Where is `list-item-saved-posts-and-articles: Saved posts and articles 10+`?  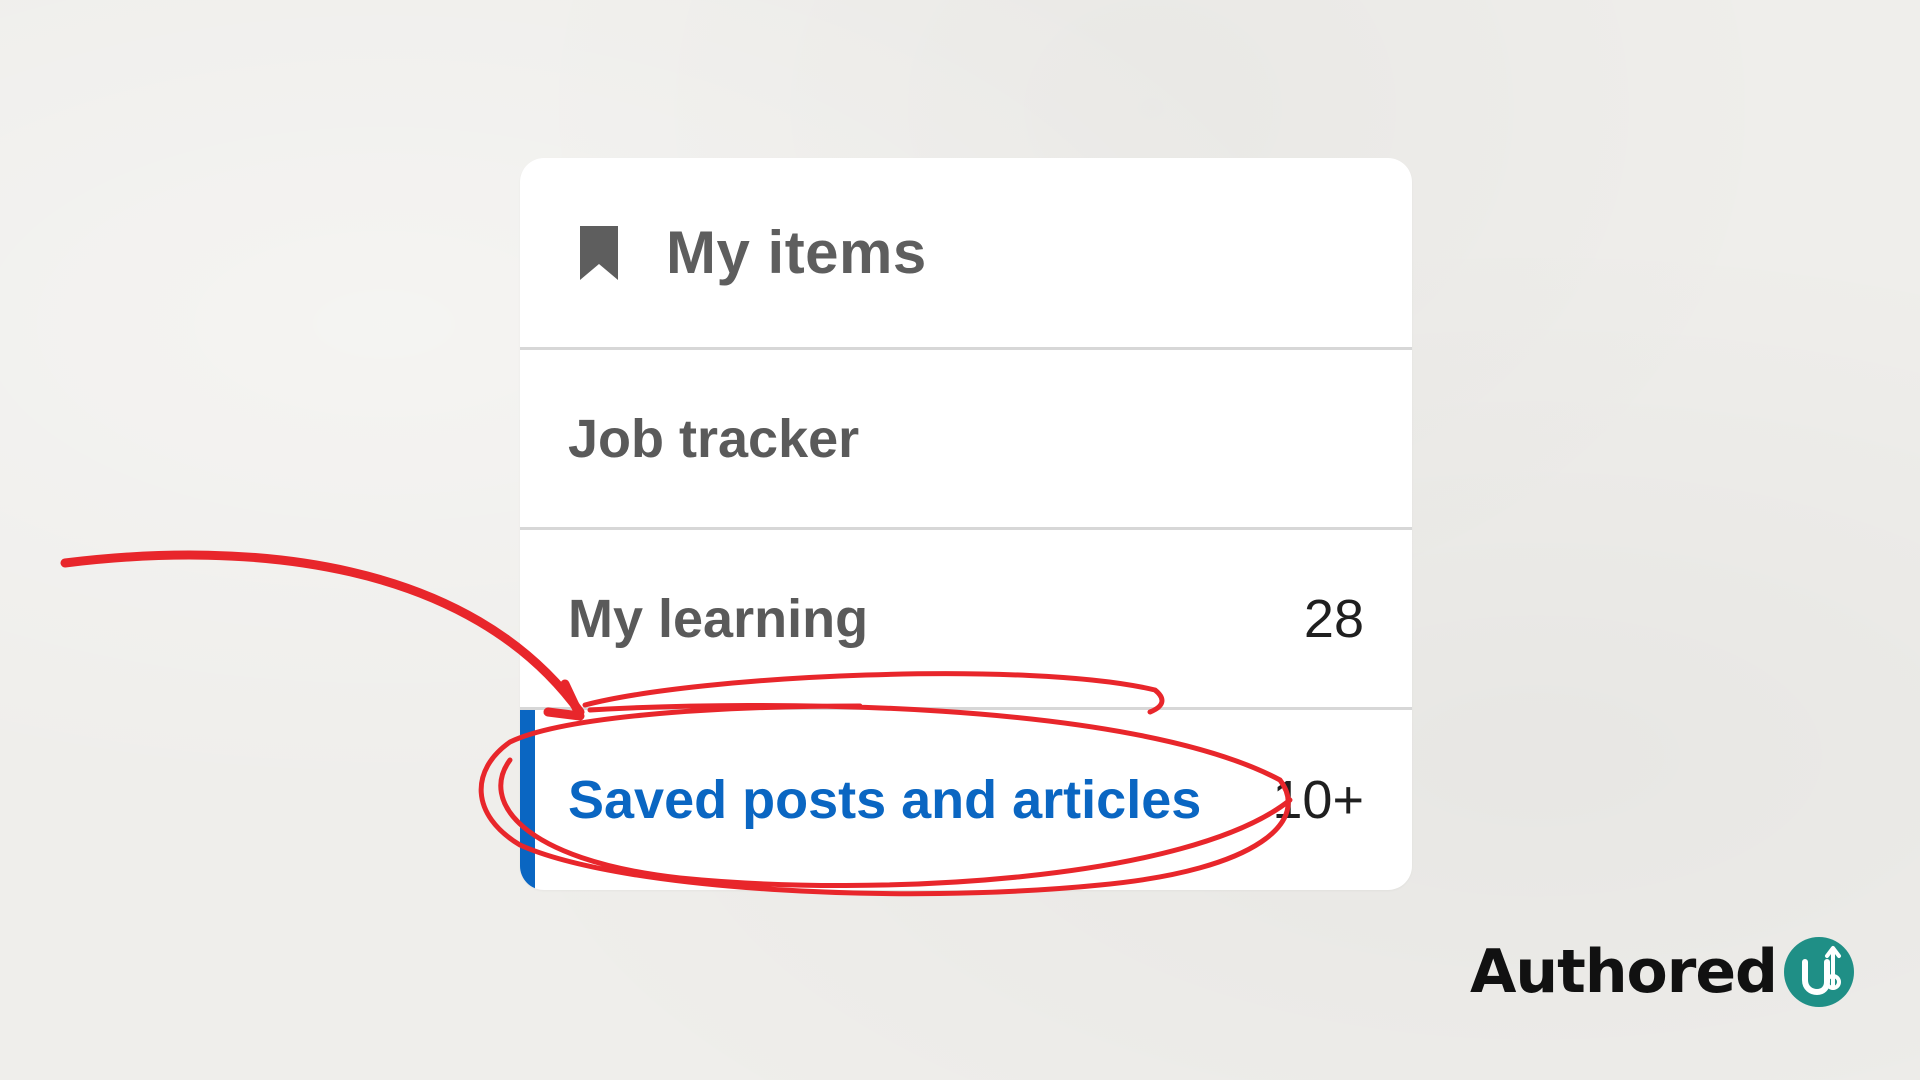
list-item-saved-posts-and-articles: Saved posts and articles 10+ is located at coordinates (966, 800).